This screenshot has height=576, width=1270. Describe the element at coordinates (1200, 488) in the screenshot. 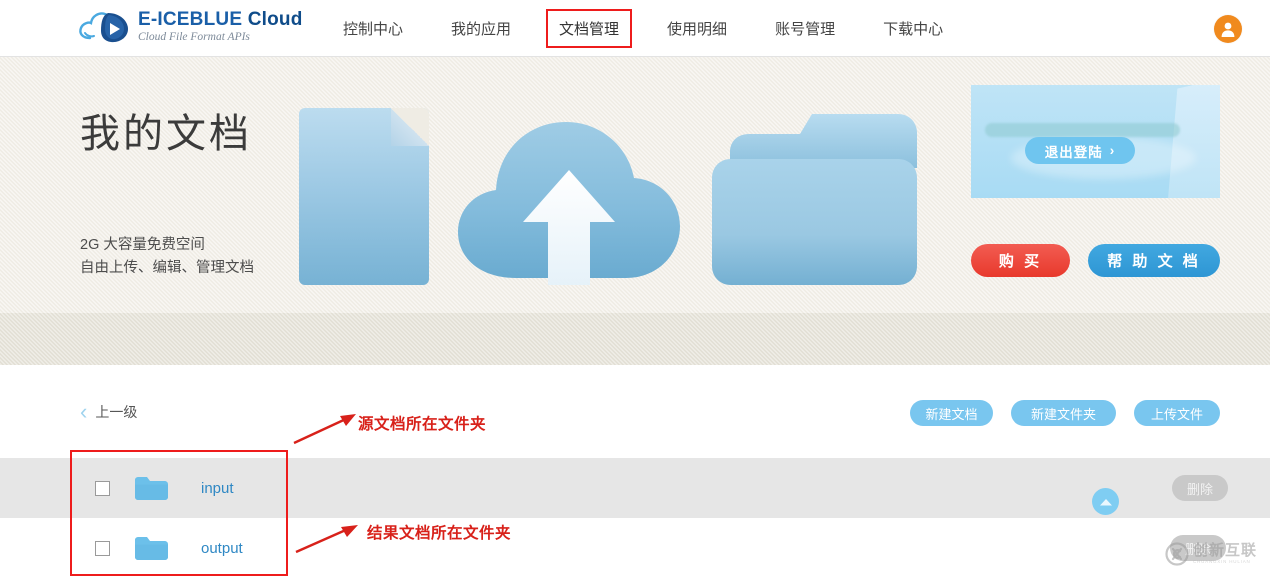

I see `delete-button: 删除` at that location.